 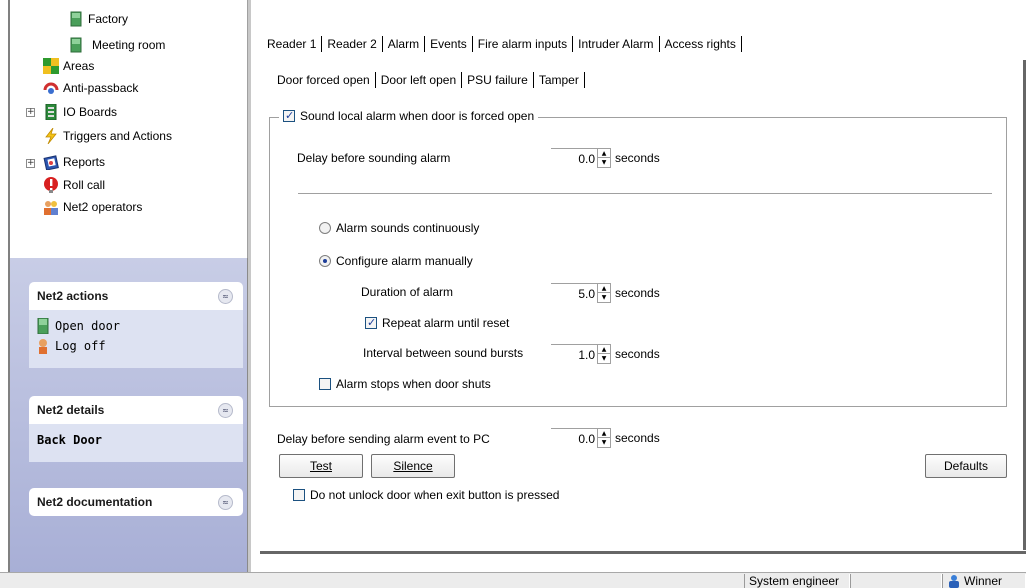 I want to click on repeat-until-reset-checkbox, so click(x=371, y=322).